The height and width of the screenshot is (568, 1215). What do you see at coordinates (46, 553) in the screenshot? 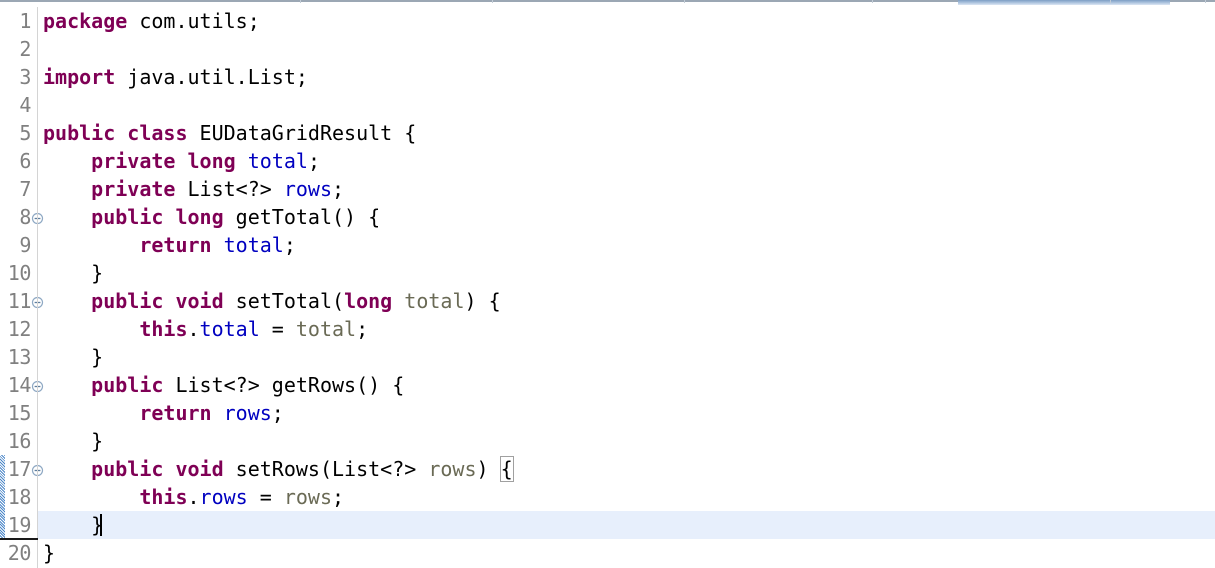
I see `code-line-20: }` at bounding box center [46, 553].